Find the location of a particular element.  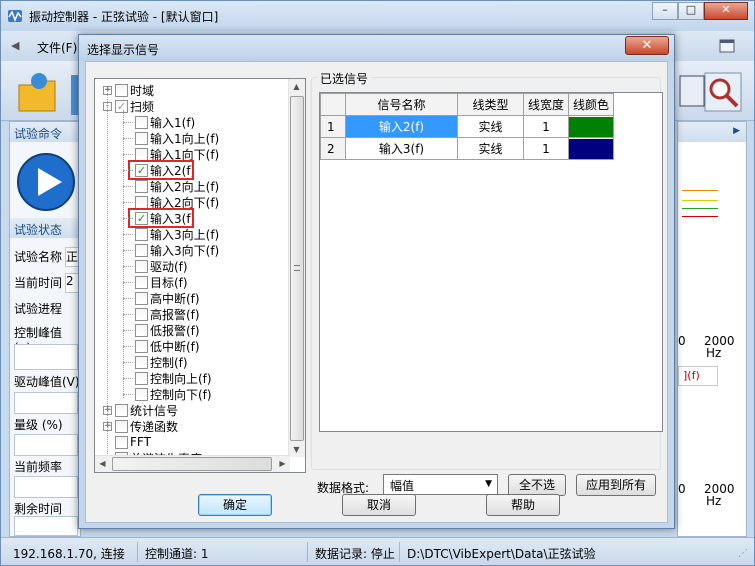

help-button: 帮助 is located at coordinates (523, 505).